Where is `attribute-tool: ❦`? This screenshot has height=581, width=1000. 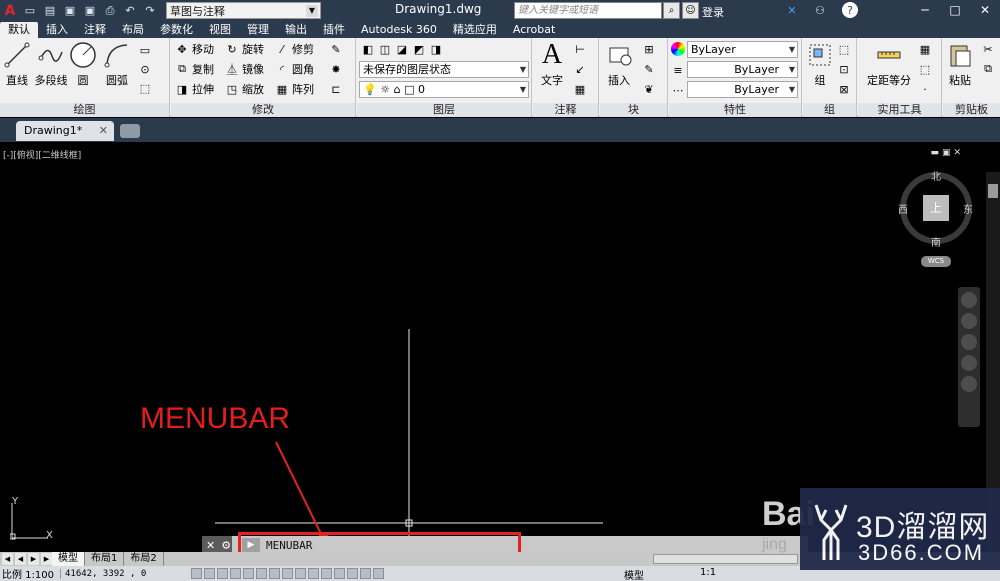
attribute-tool: ❦ is located at coordinates (650, 89).